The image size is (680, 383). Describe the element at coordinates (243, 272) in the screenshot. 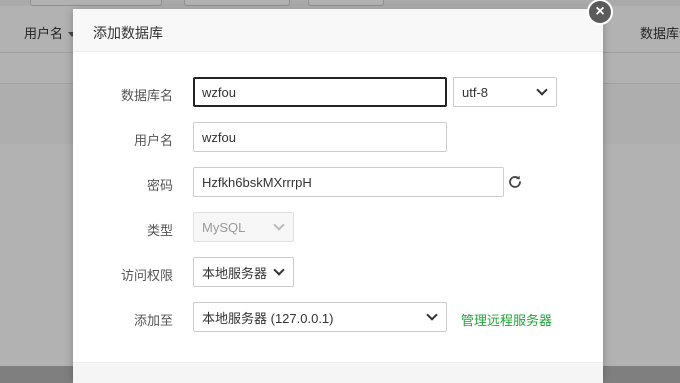

I see `access-select: 本地服务器` at that location.